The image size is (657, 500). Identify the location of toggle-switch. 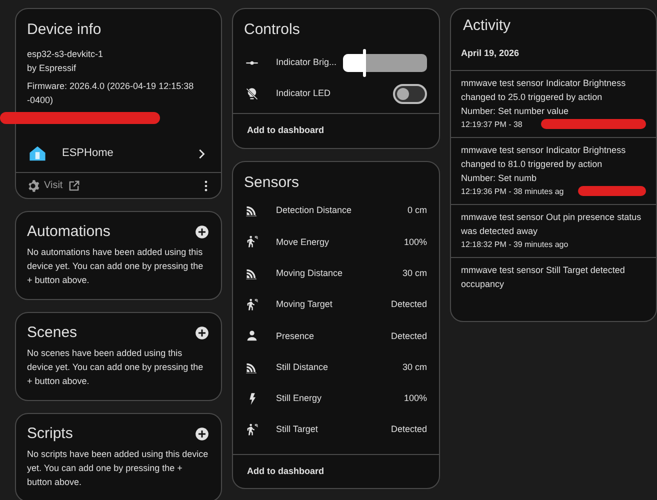
(410, 94).